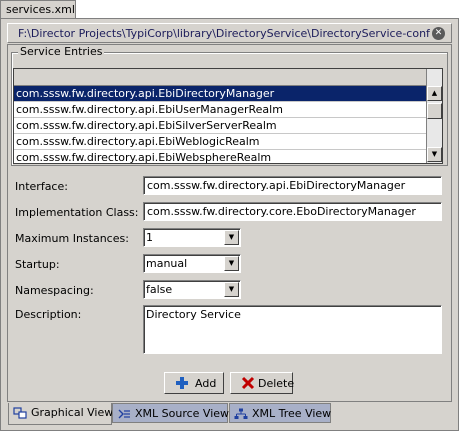 The image size is (459, 431). I want to click on startup-label: Startup:, so click(37, 264).